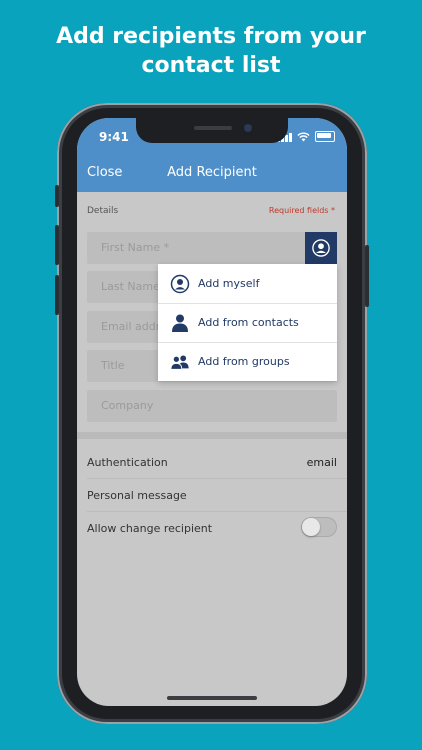 This screenshot has width=422, height=750. What do you see at coordinates (137, 495) in the screenshot?
I see `personal-message-label: Personal message` at bounding box center [137, 495].